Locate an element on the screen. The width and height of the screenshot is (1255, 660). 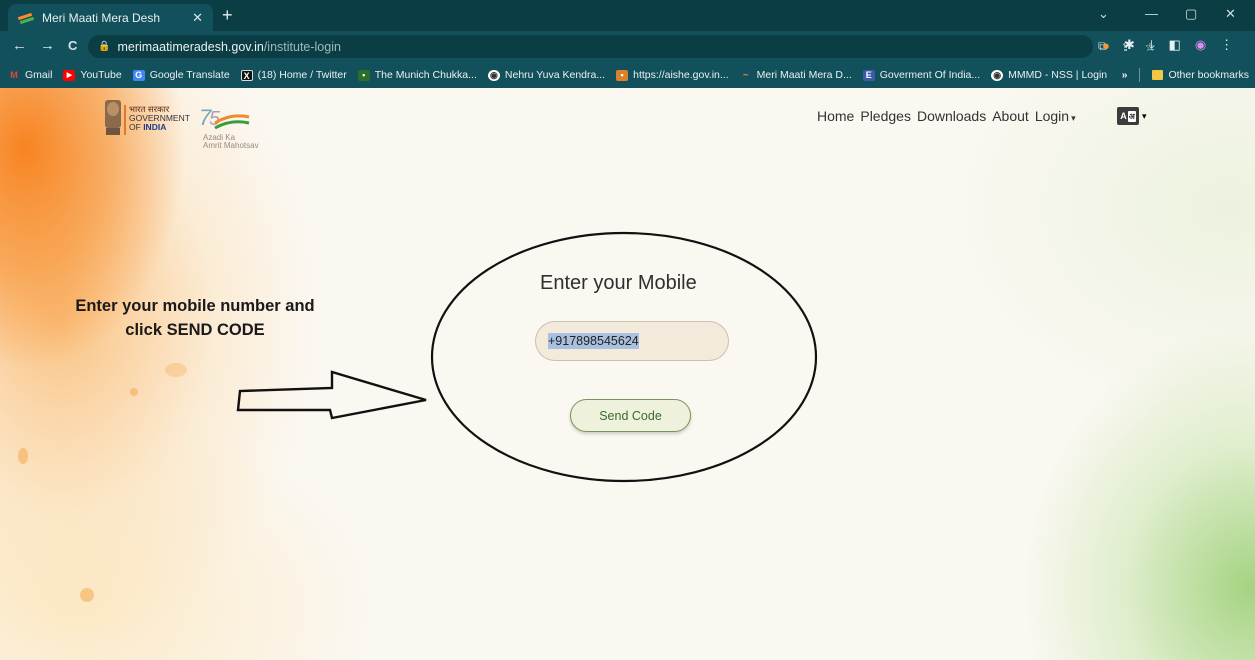
close-tab-icon: ✕ is located at coordinates (197, 18).